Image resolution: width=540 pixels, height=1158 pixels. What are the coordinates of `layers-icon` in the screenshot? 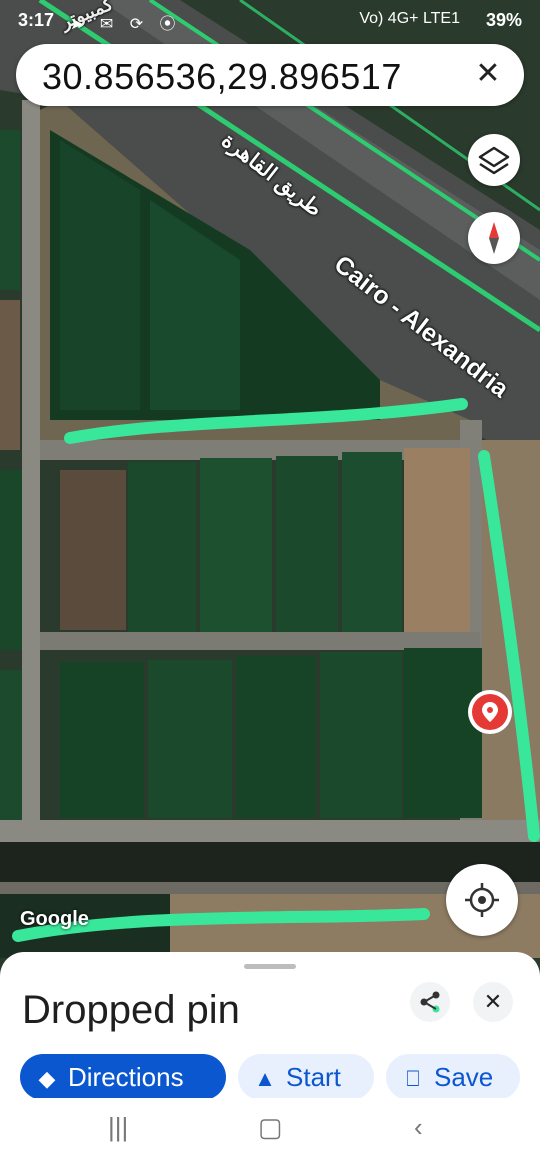 It's located at (494, 160).